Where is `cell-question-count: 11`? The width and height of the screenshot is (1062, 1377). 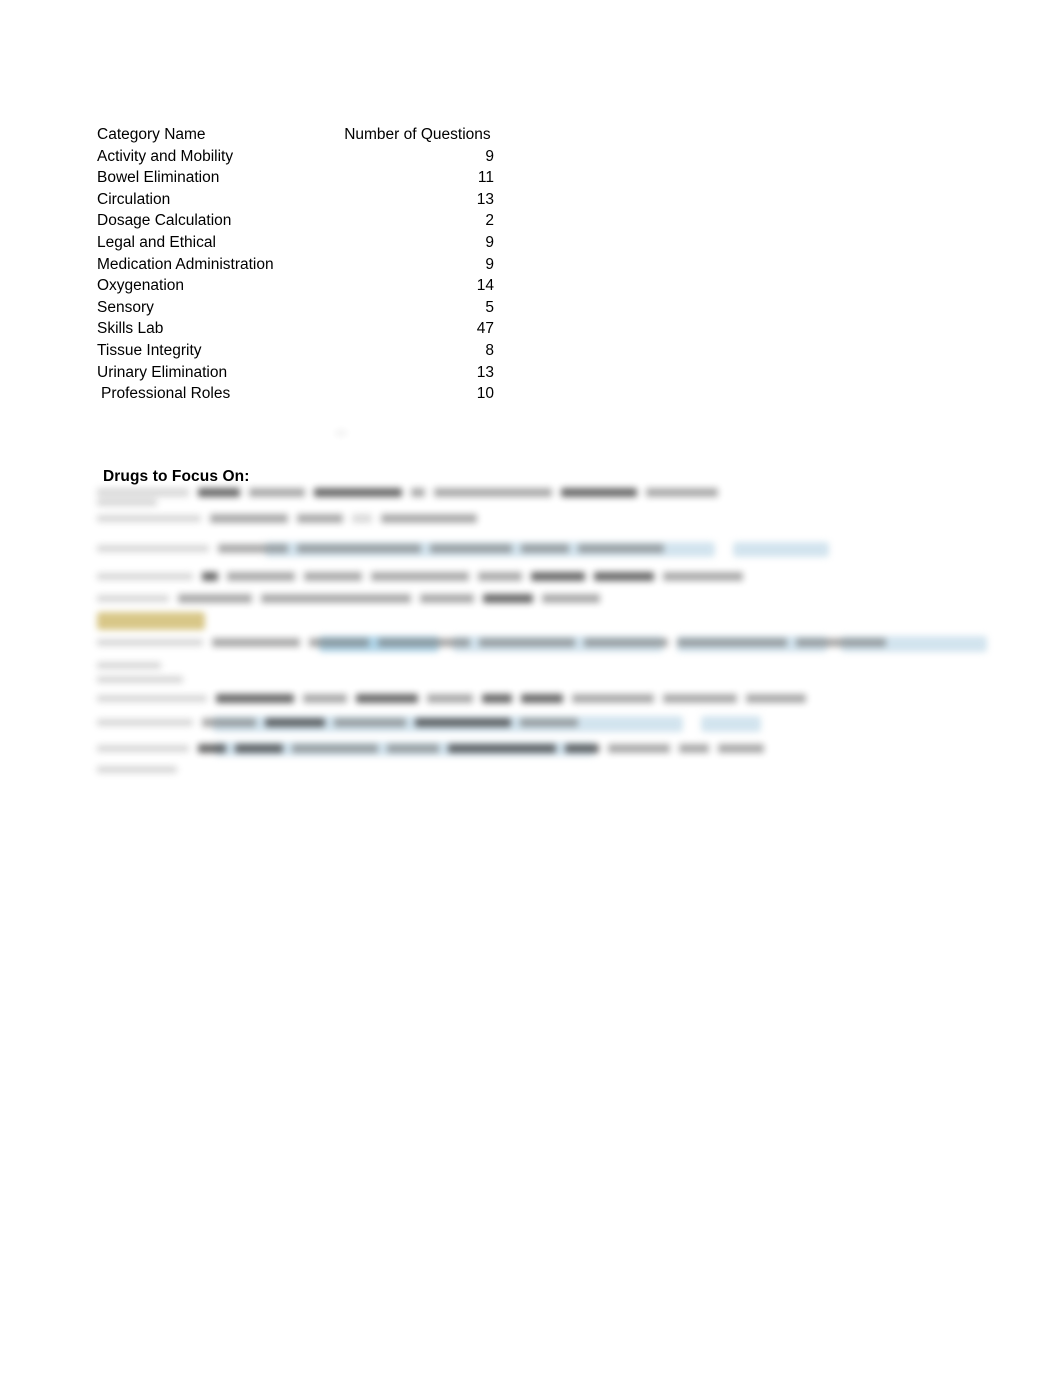
cell-question-count: 11 is located at coordinates (485, 178).